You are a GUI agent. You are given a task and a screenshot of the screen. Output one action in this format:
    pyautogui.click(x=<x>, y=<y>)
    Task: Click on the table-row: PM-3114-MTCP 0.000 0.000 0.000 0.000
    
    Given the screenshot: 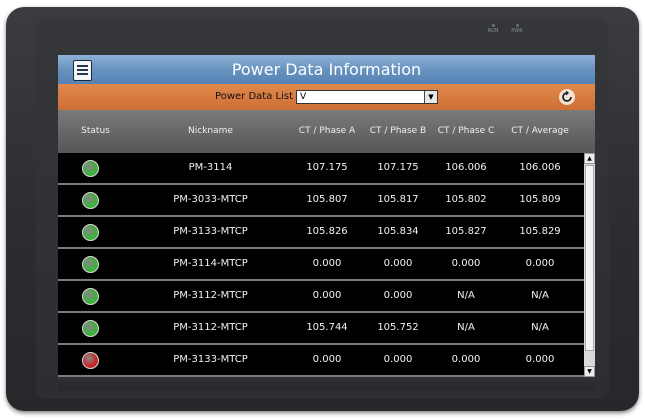 What is the action you would take?
    pyautogui.click(x=321, y=265)
    